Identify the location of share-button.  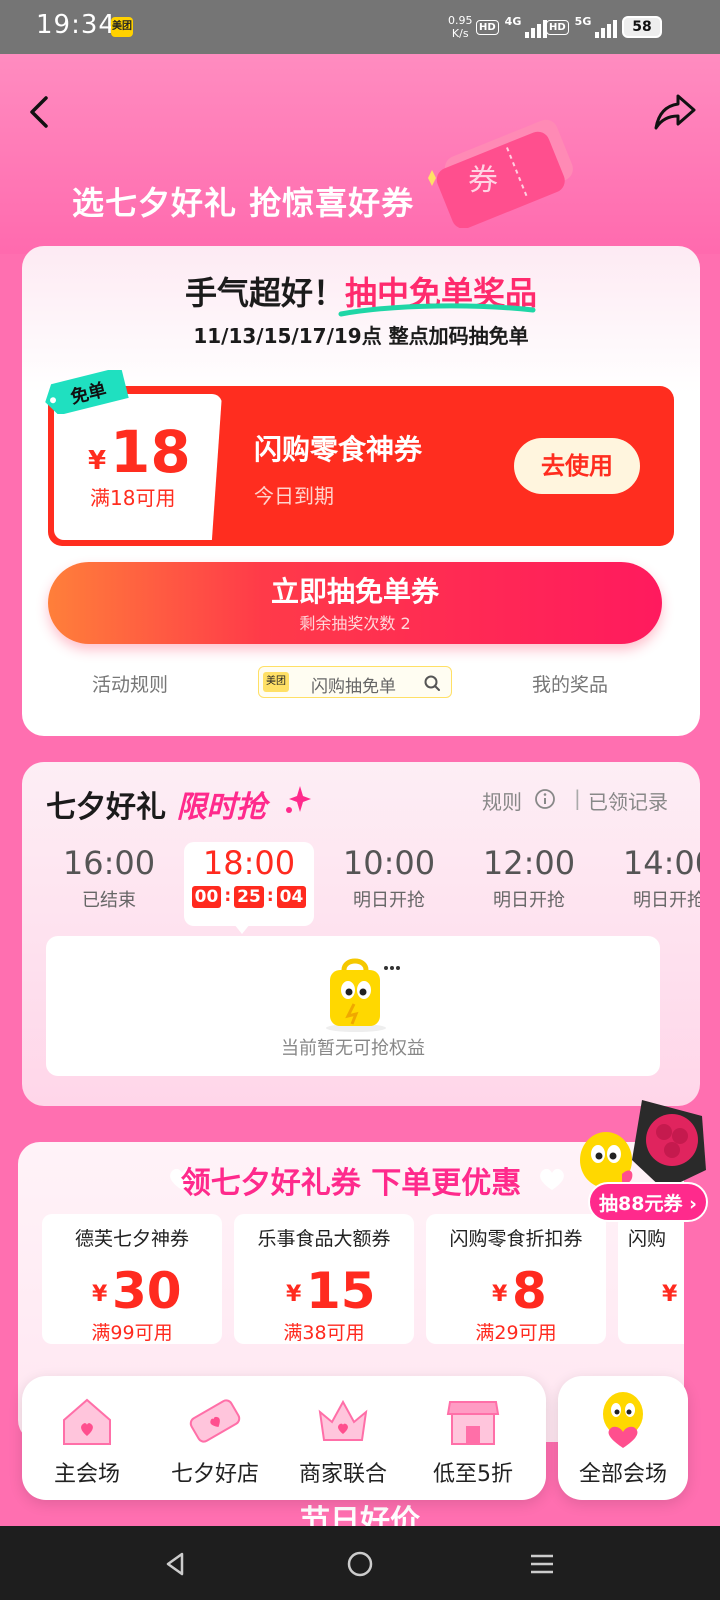
(675, 112).